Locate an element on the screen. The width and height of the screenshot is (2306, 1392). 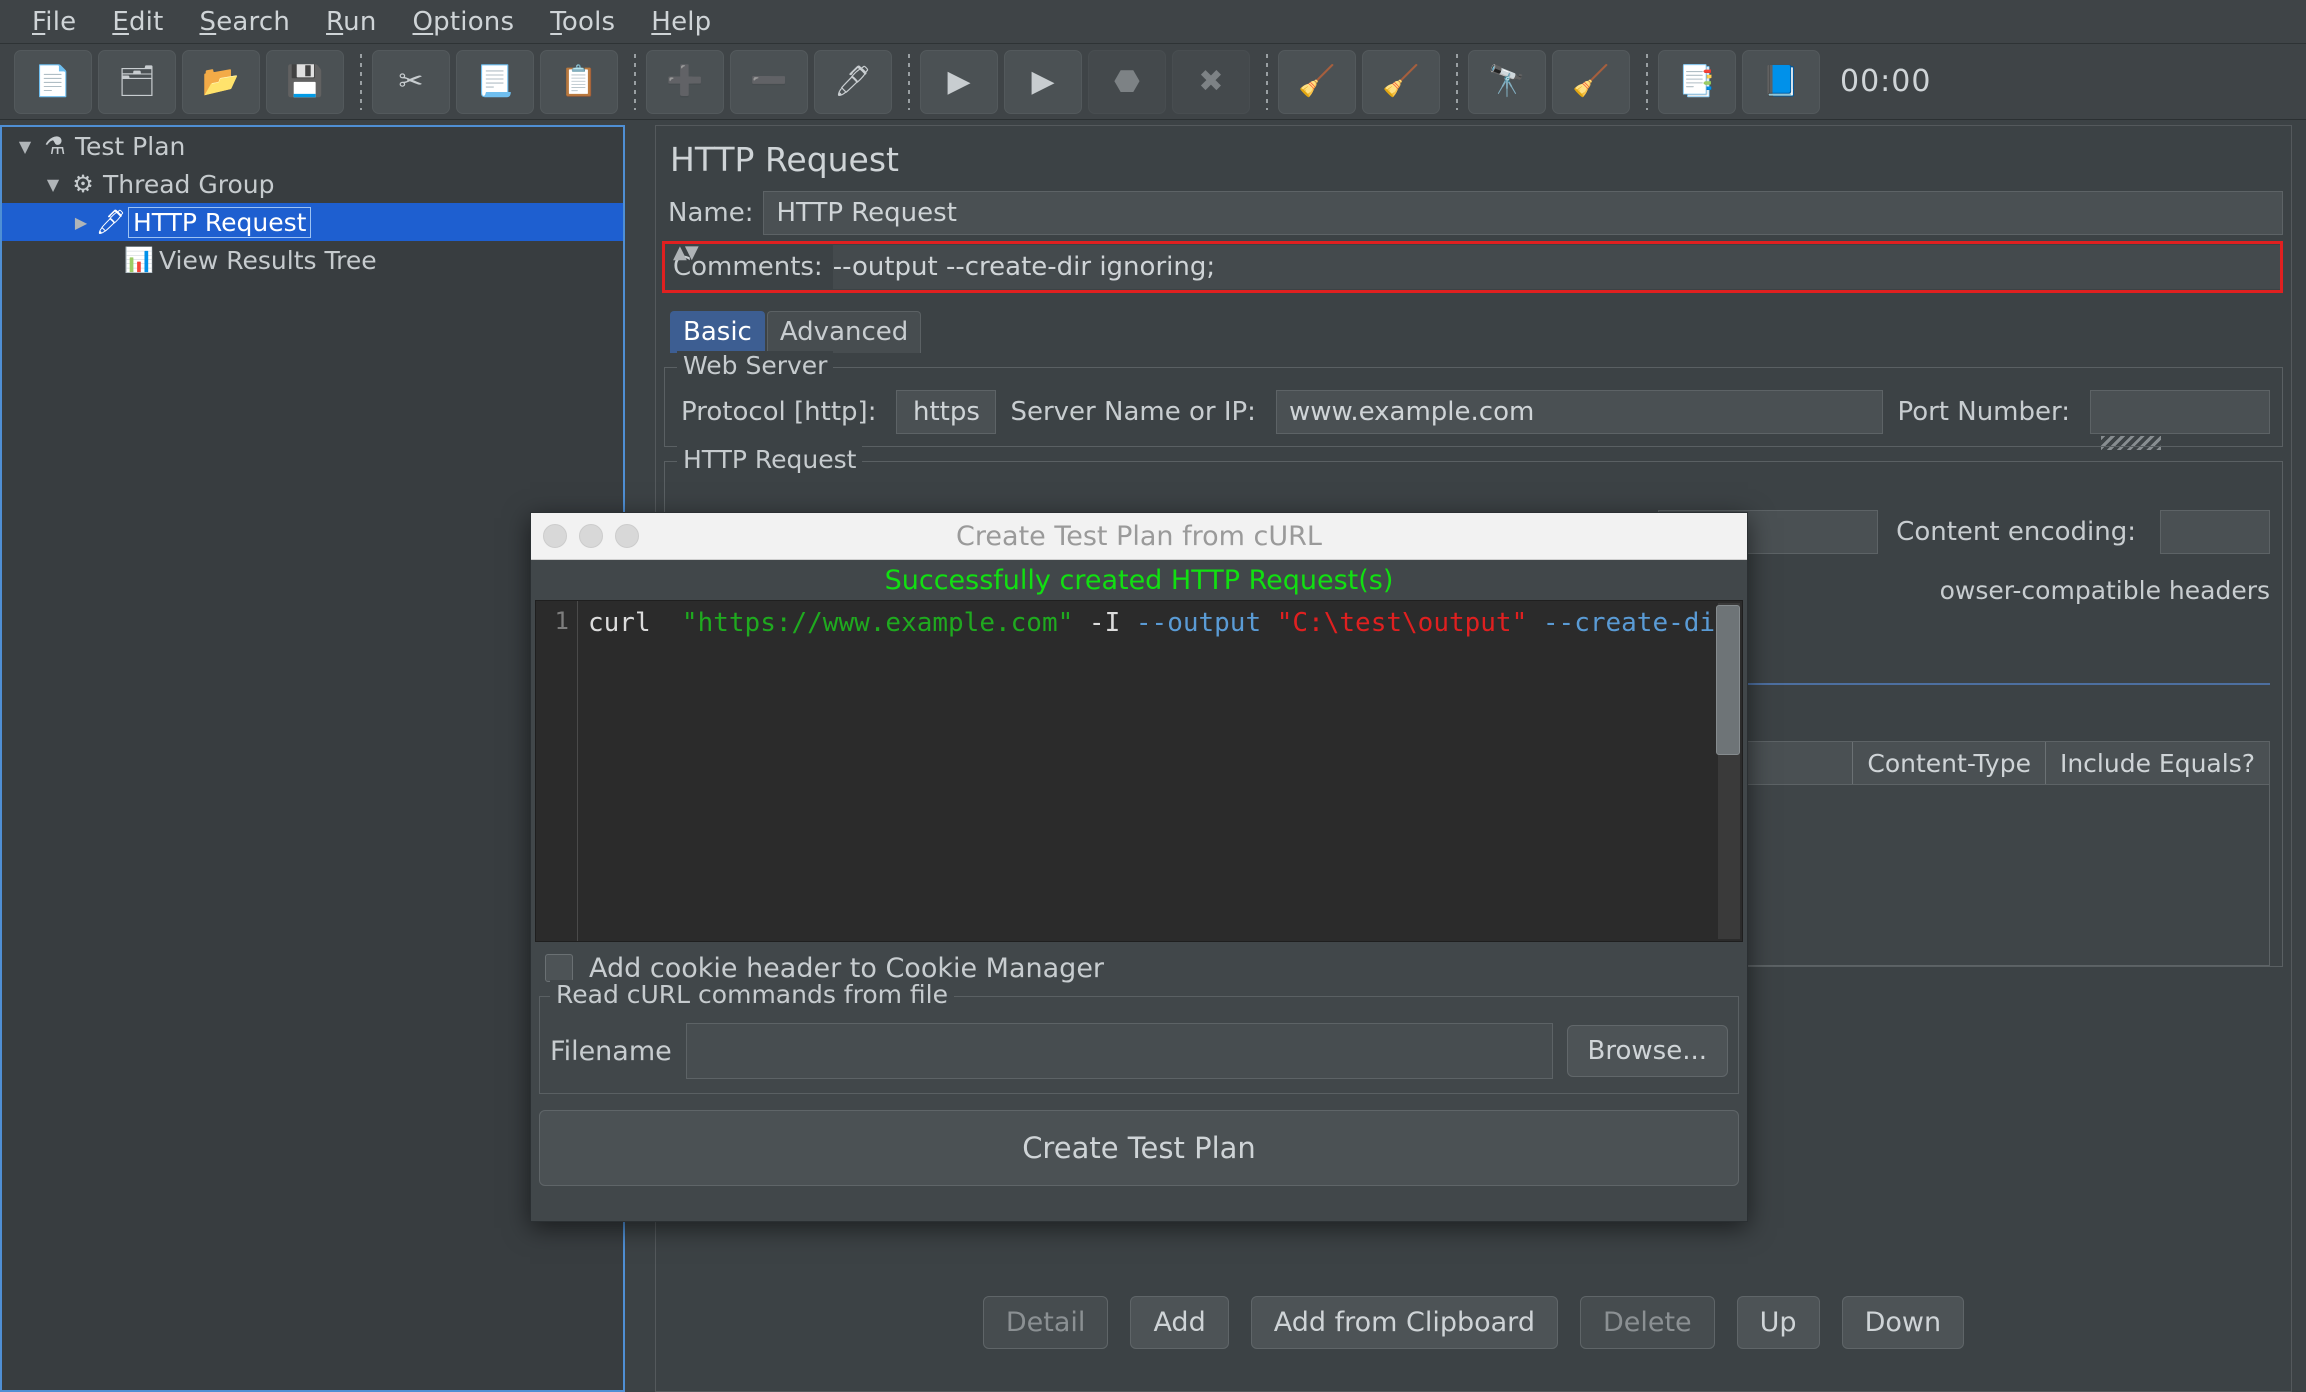
menu-item-options: Options is located at coordinates (464, 22).